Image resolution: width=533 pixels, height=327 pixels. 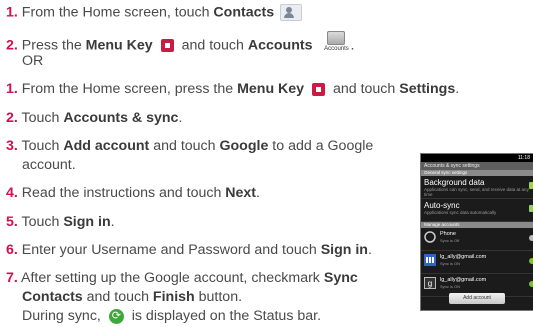 I want to click on google-account-icon: g, so click(x=430, y=283).